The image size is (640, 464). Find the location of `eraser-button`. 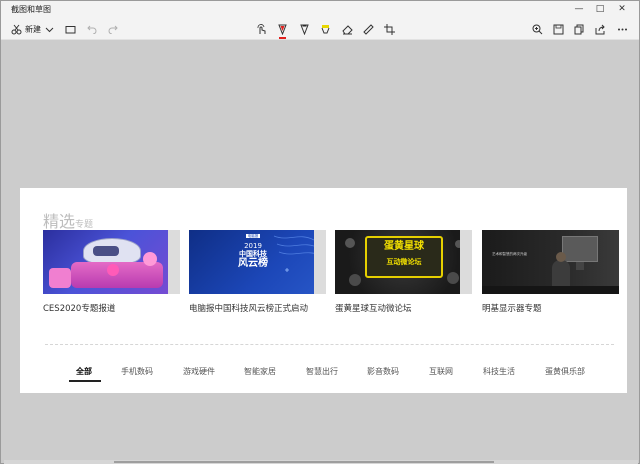

eraser-button is located at coordinates (347, 29).